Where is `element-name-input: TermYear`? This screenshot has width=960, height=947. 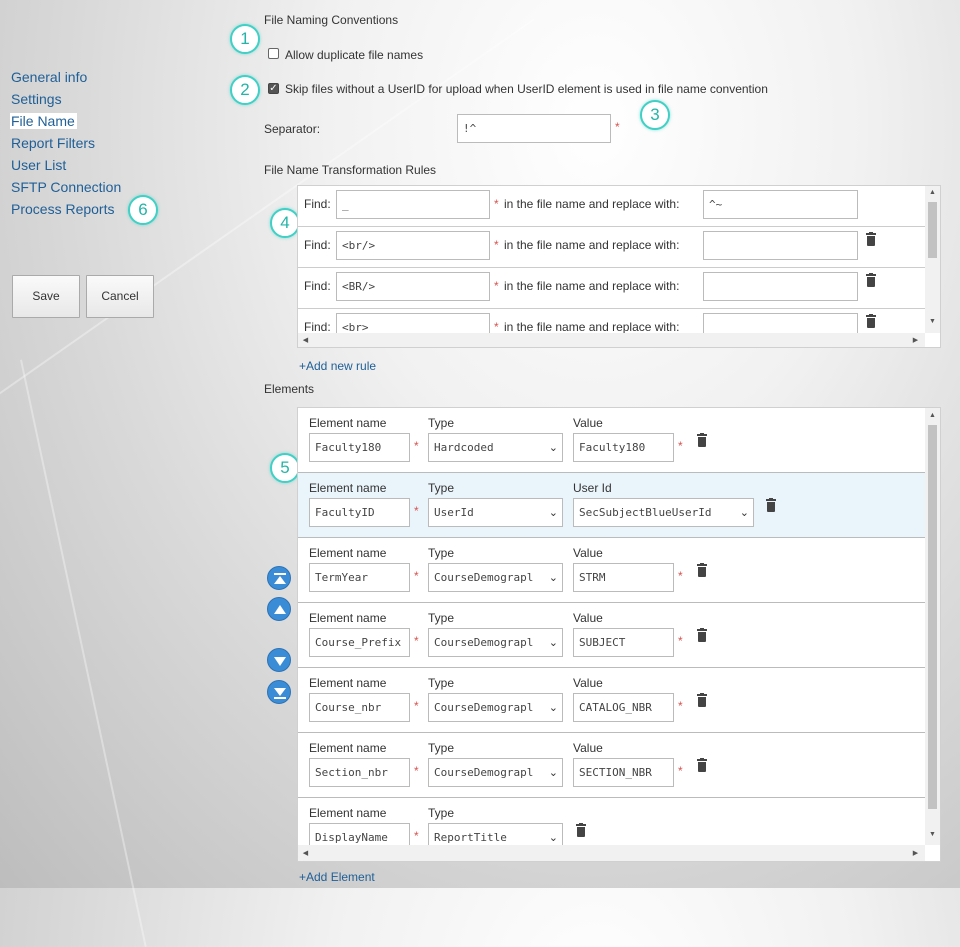
element-name-input: TermYear is located at coordinates (359, 577).